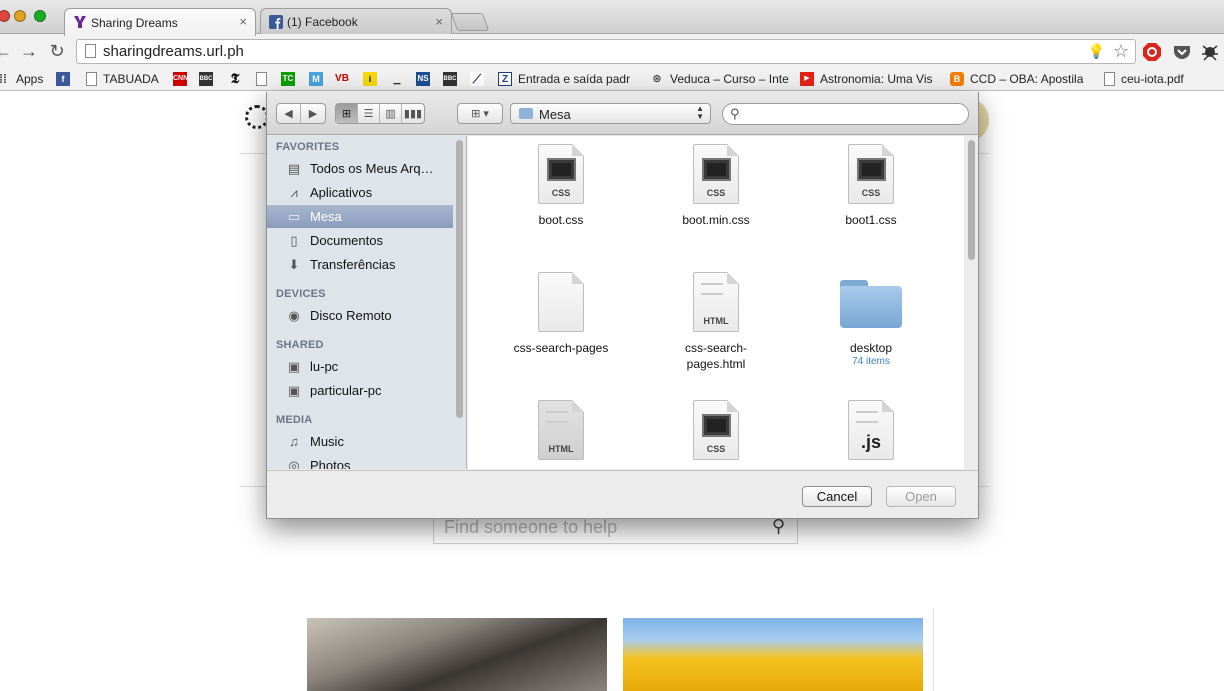 The image size is (1224, 691). Describe the element at coordinates (360, 192) in the screenshot. I see `sidebar-item-applications: ⩘ Aplicativos` at that location.